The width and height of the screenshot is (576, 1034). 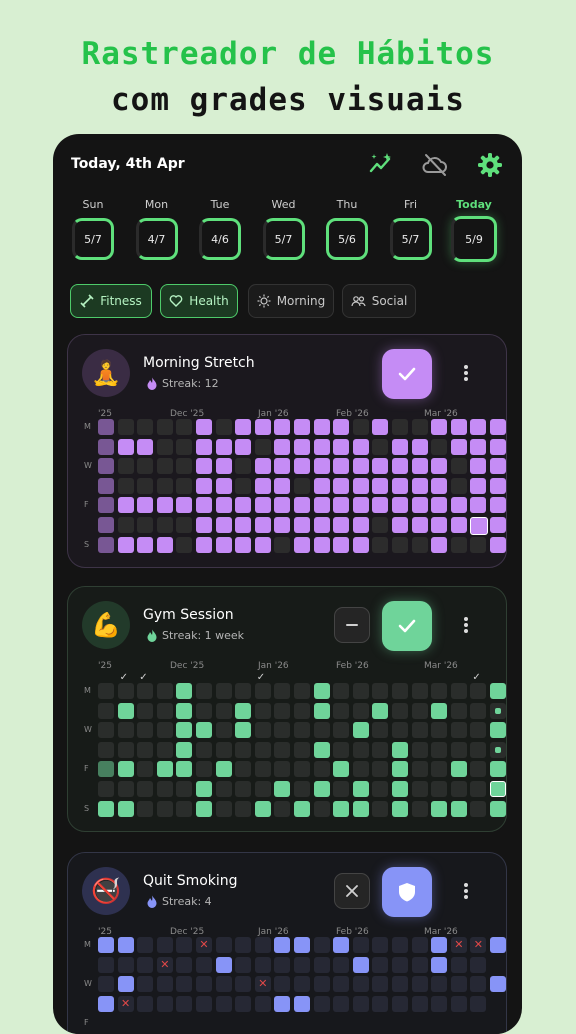 What do you see at coordinates (220, 229) in the screenshot?
I see `day-tue: Tue 4/6` at bounding box center [220, 229].